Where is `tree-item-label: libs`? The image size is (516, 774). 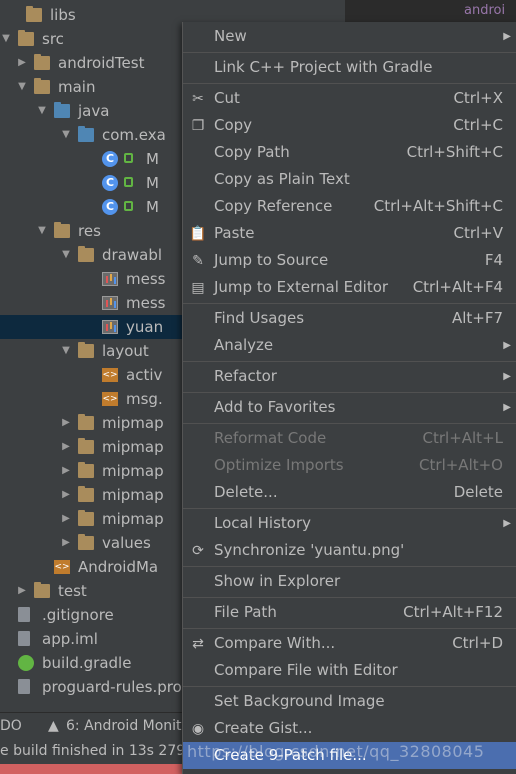
tree-item-label: libs is located at coordinates (63, 15).